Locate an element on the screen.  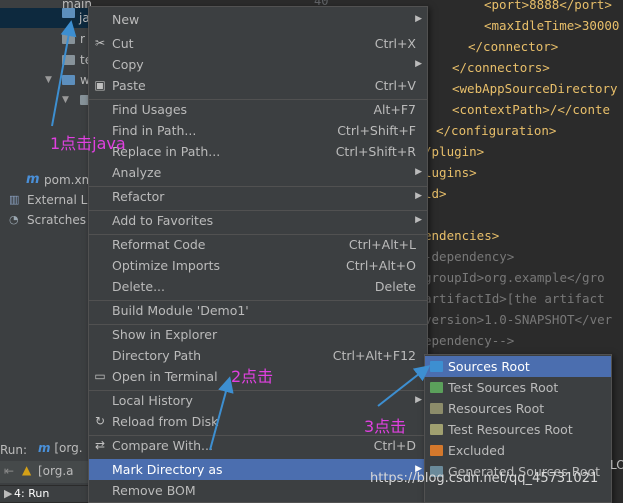
watermark: https://blog.csdn.net/qq_45731021 is located at coordinates (484, 478).